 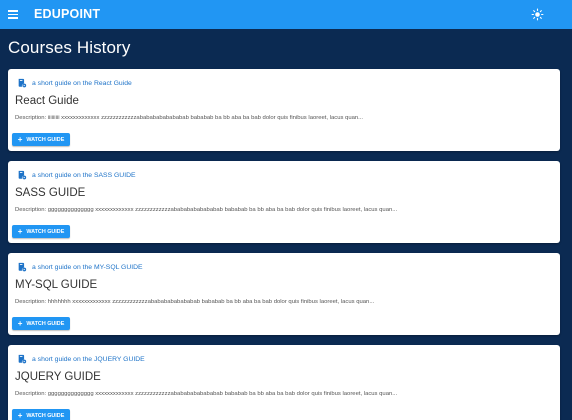 I want to click on card-title: JQUERY GUIDE, so click(x=58, y=377).